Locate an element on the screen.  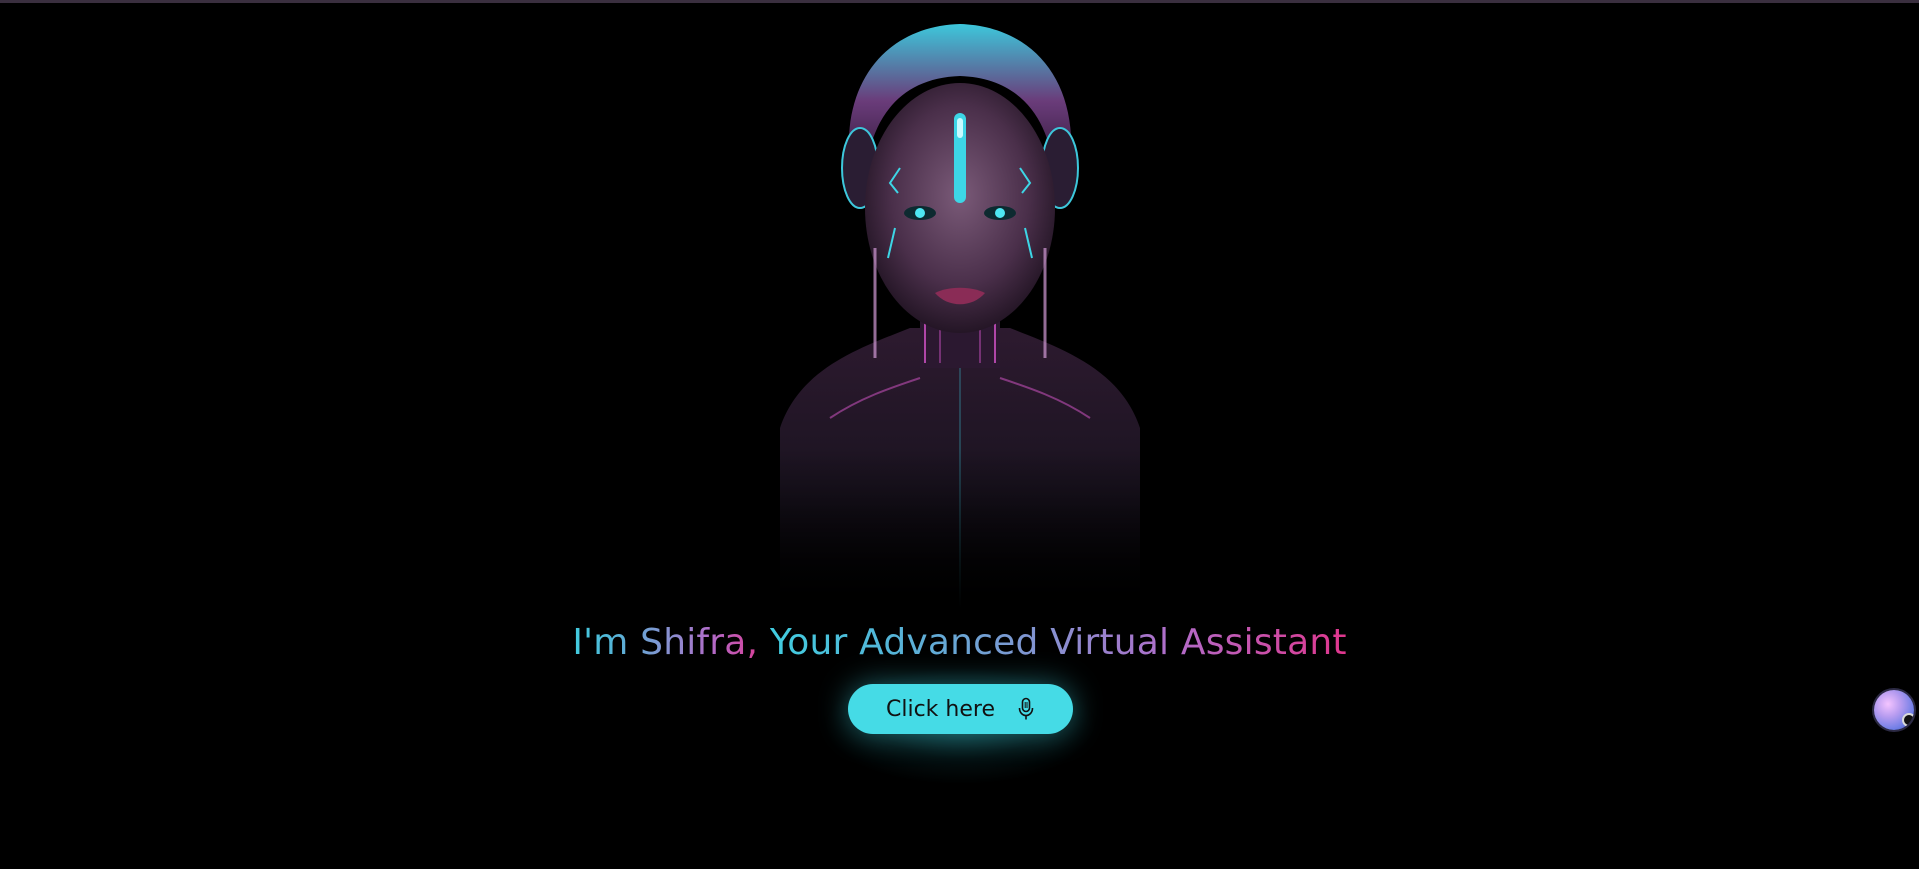
page-title-intro: I'm Shifra, is located at coordinates (671, 642).